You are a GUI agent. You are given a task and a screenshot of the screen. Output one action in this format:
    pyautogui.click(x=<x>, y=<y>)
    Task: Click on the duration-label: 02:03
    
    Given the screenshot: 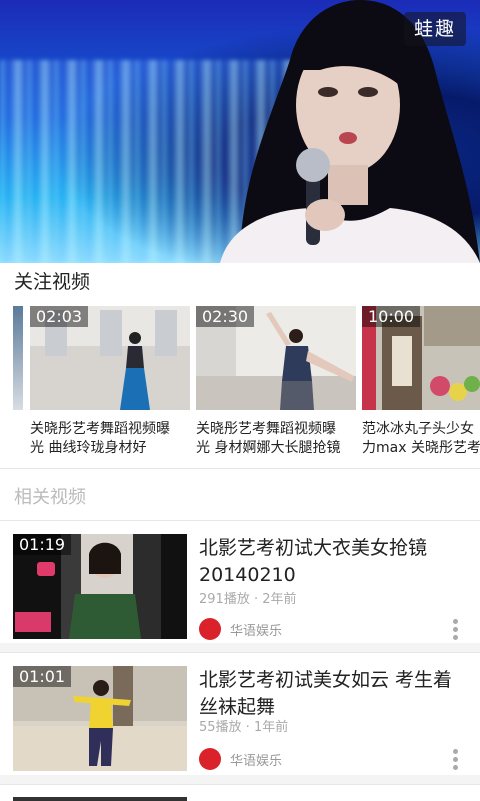 What is the action you would take?
    pyautogui.click(x=59, y=316)
    